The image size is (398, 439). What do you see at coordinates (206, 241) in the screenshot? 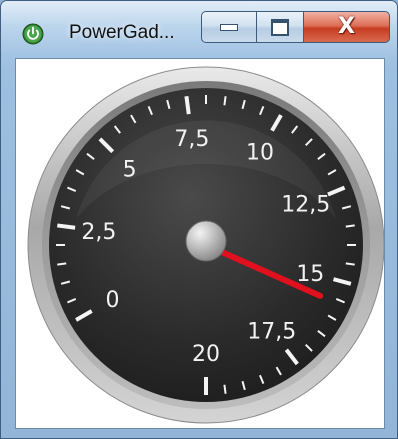
I see `gauge-hub` at bounding box center [206, 241].